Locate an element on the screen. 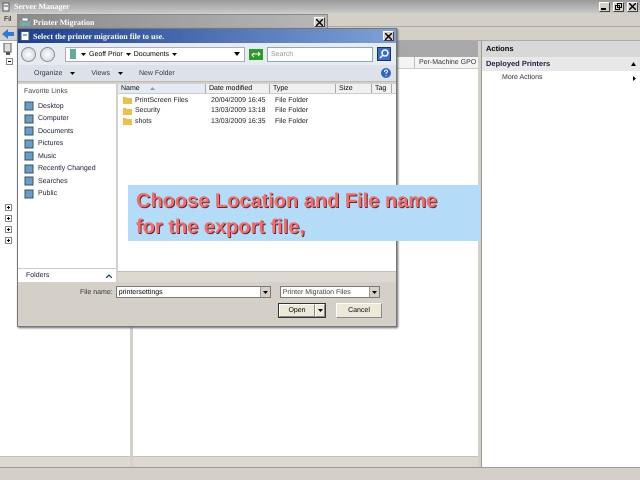 The width and height of the screenshot is (640, 480). chevron-up-icon is located at coordinates (109, 276).